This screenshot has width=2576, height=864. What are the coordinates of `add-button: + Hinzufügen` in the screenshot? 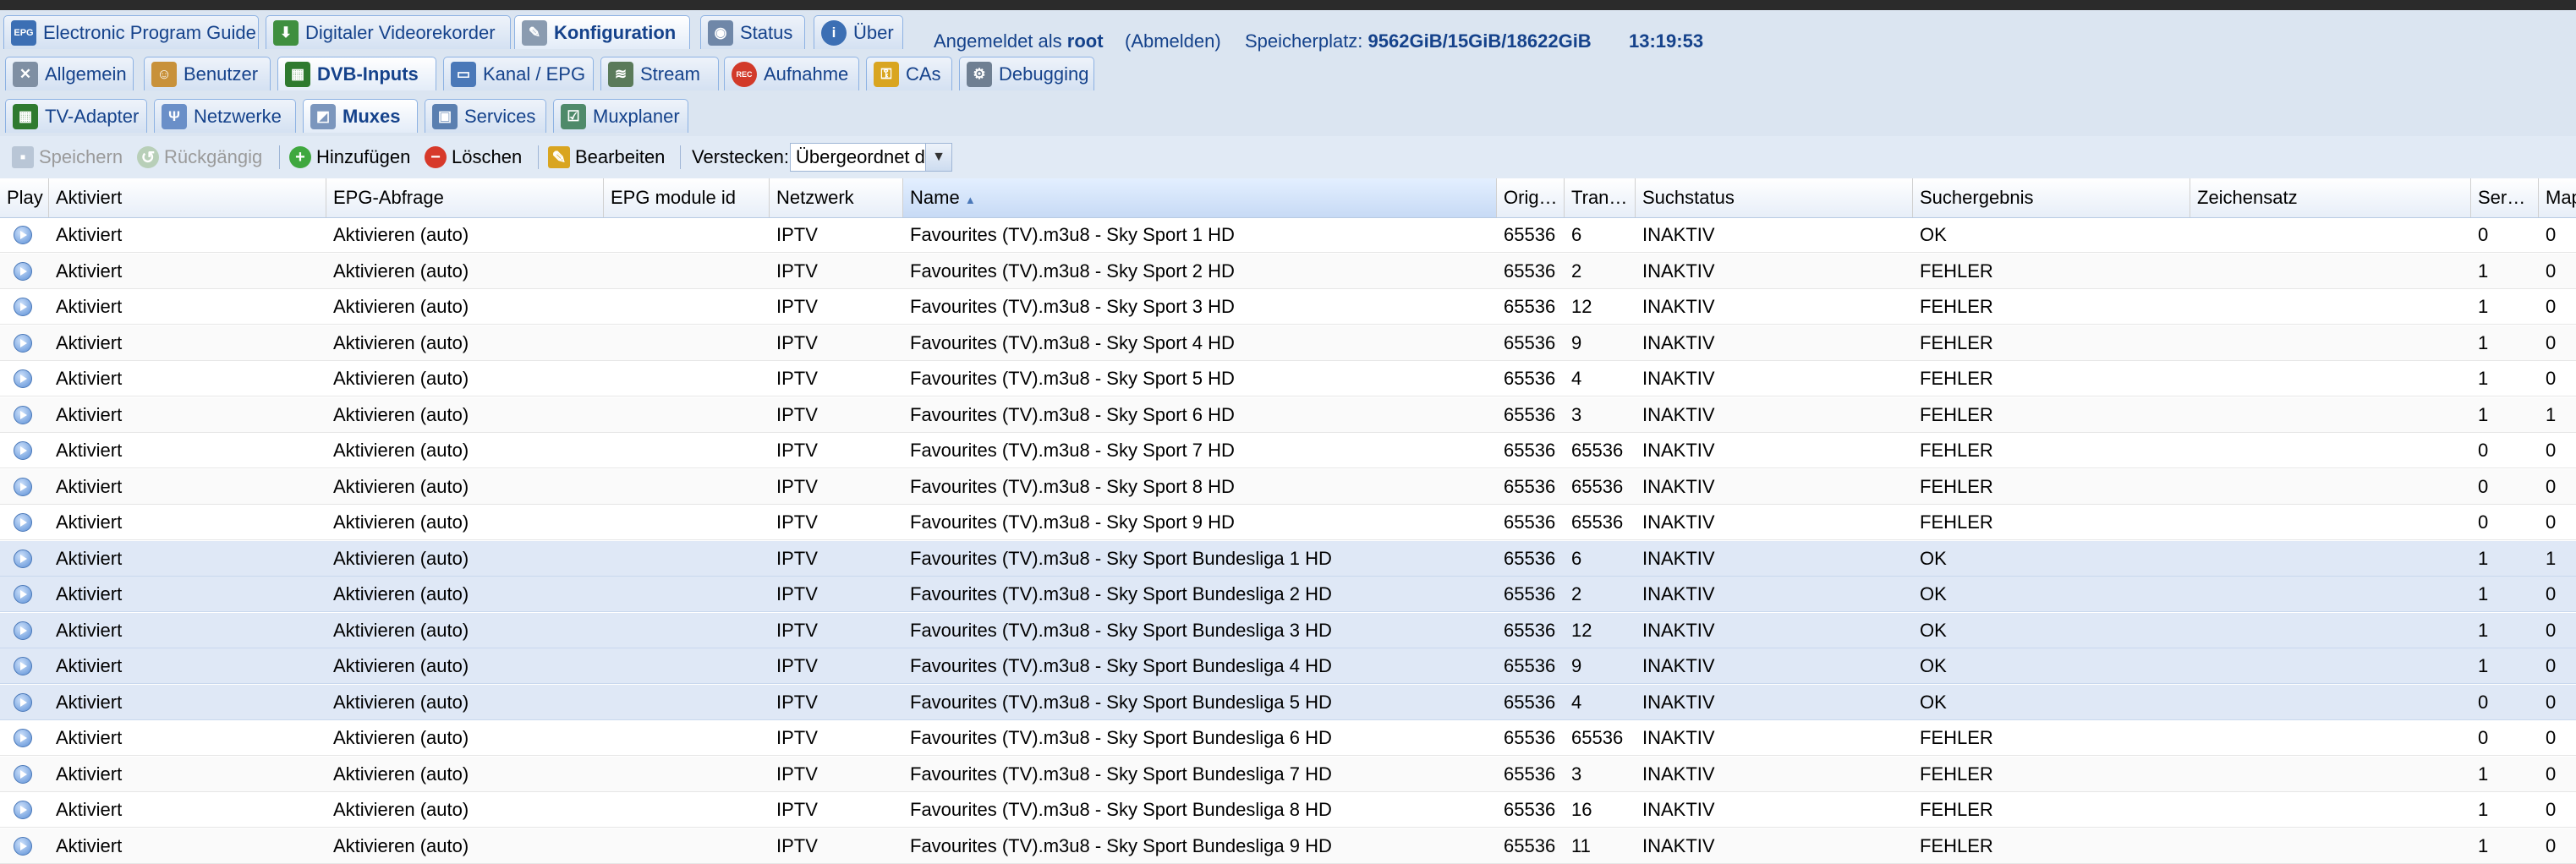 It's located at (349, 157).